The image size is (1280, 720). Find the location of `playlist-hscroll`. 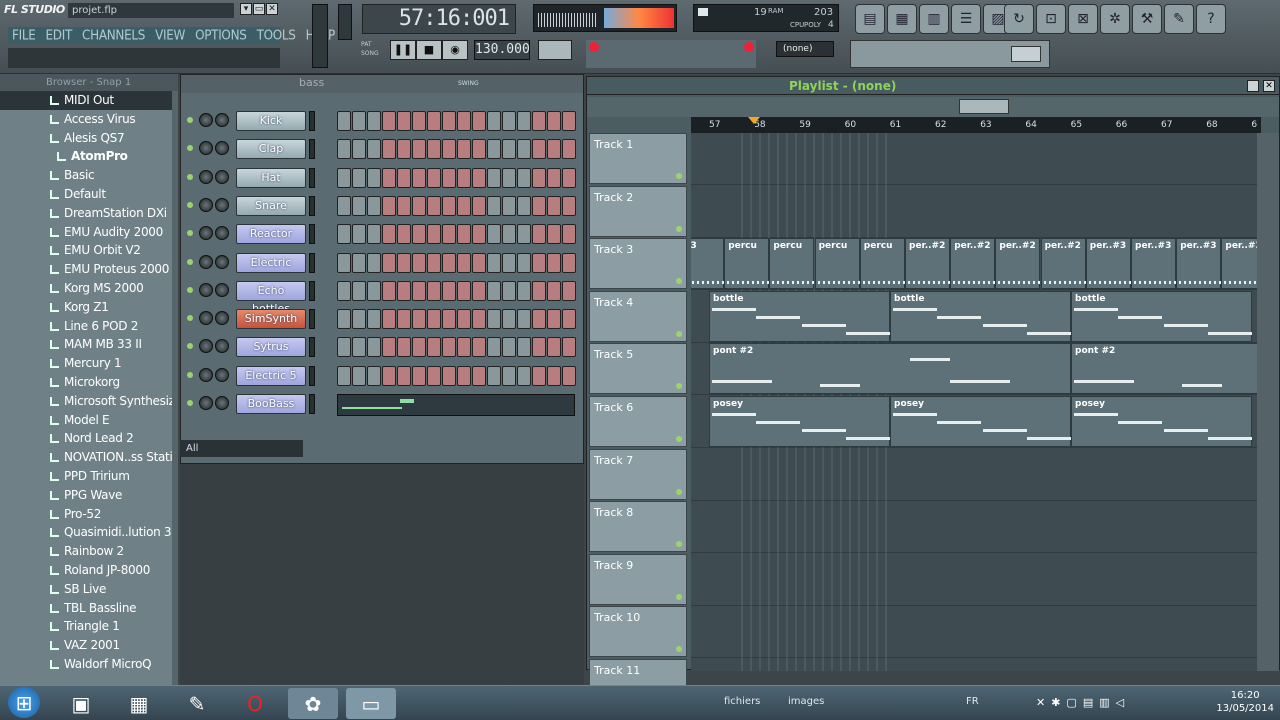

playlist-hscroll is located at coordinates (933, 107).